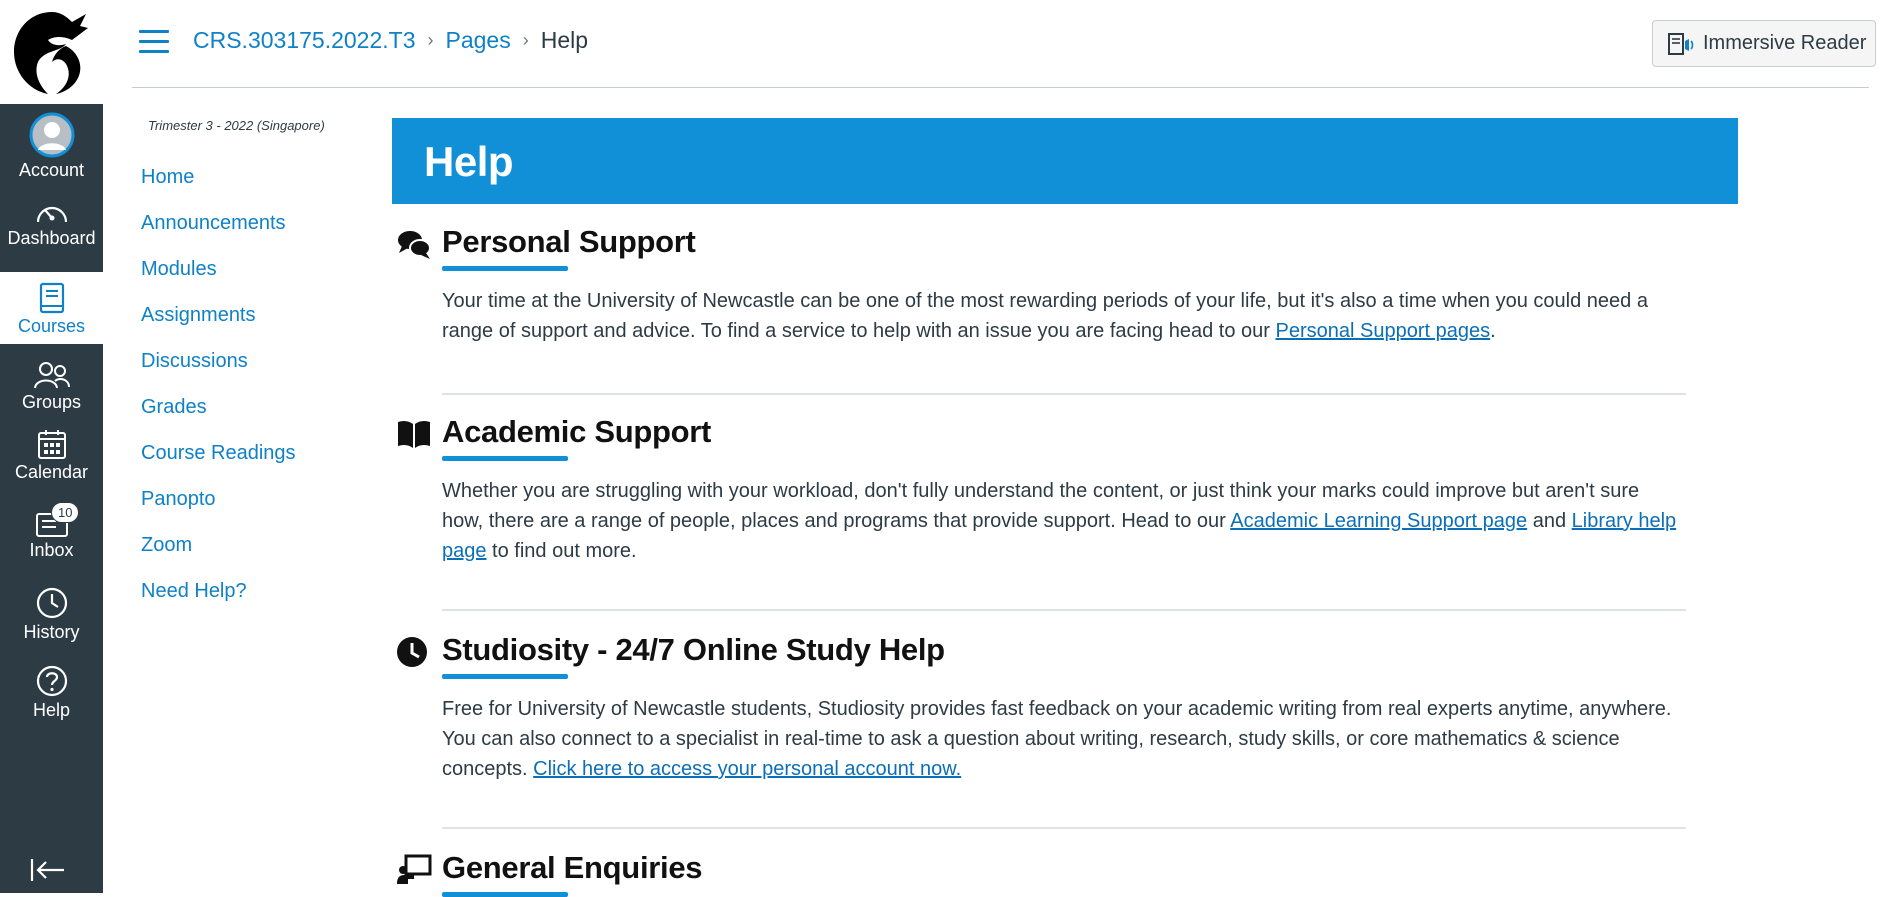 The image size is (1891, 897). I want to click on clock-icon, so click(412, 652).